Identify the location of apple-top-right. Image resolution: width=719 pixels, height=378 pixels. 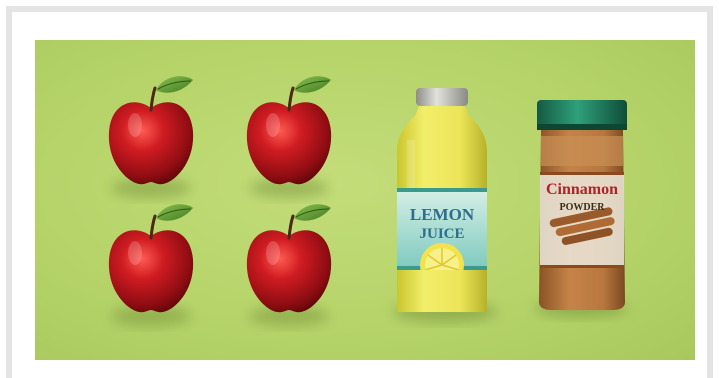
(289, 137).